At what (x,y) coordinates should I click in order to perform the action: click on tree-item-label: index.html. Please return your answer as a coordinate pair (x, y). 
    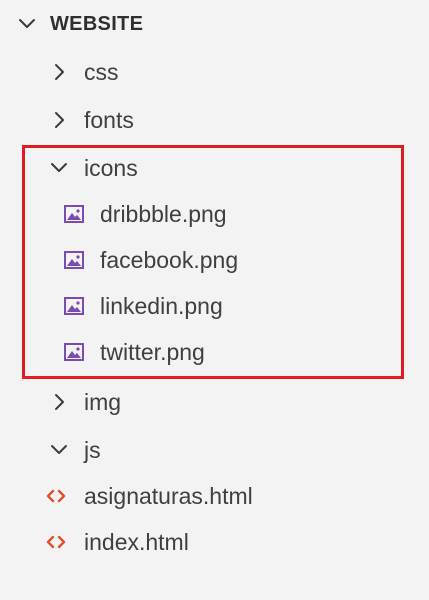
    Looking at the image, I should click on (136, 541).